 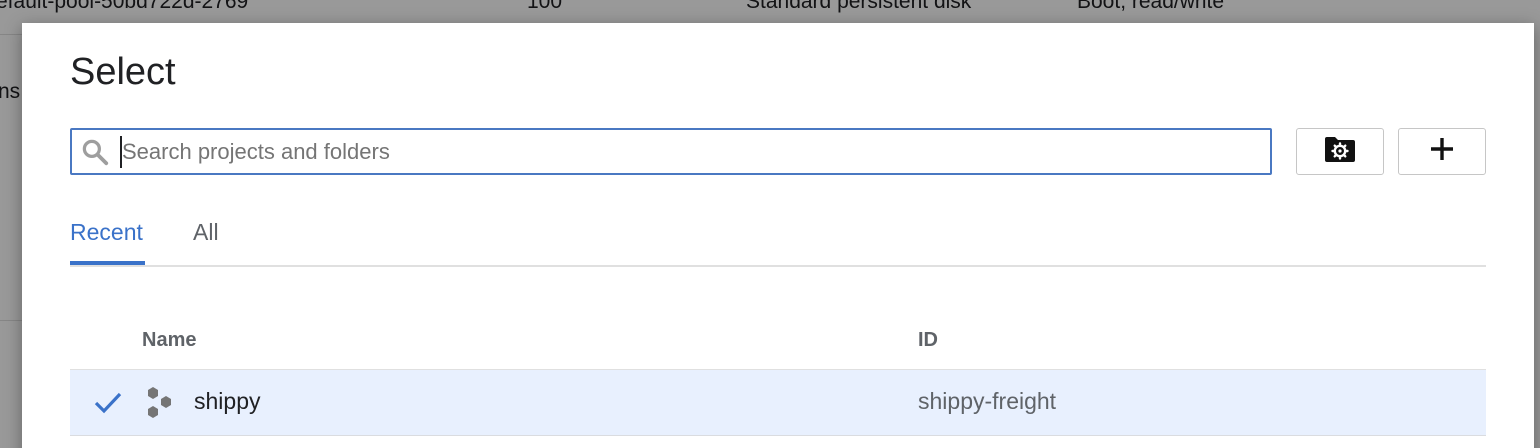 What do you see at coordinates (778, 239) in the screenshot?
I see `tab-bar: Recent All` at bounding box center [778, 239].